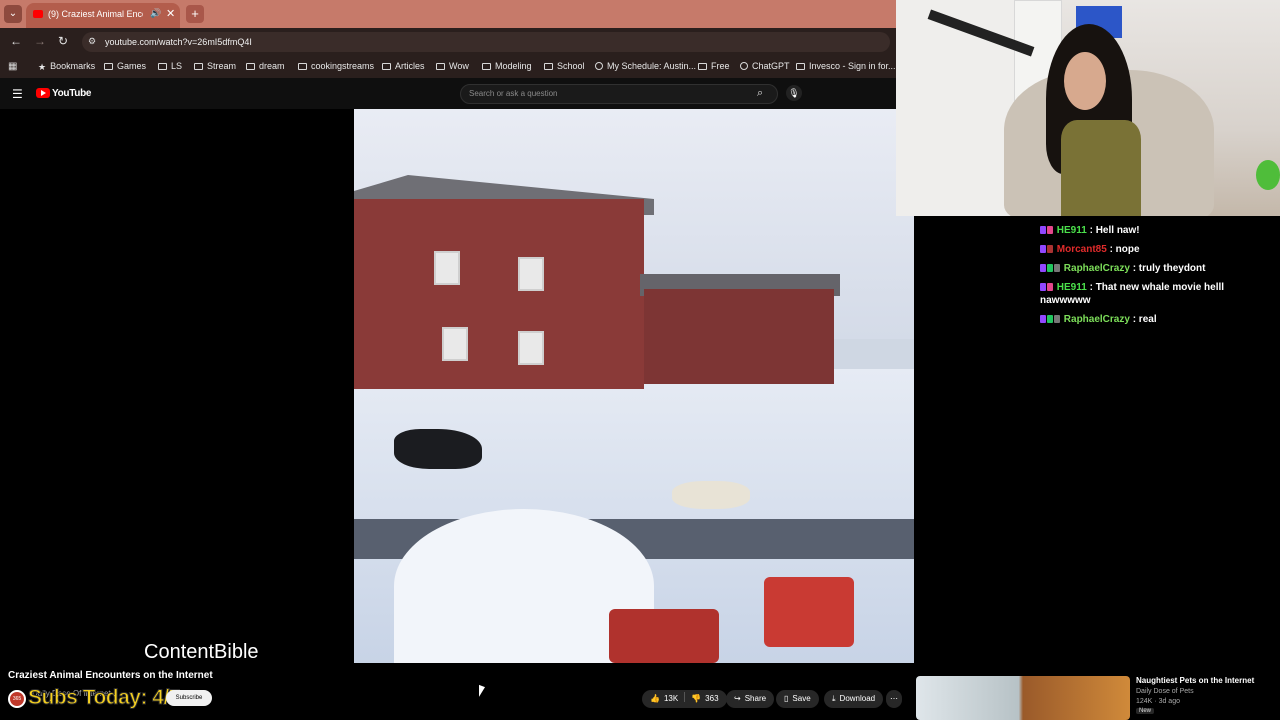 Image resolution: width=1280 pixels, height=720 pixels. Describe the element at coordinates (42, 67) in the screenshot. I see `star-icon: ★` at that location.